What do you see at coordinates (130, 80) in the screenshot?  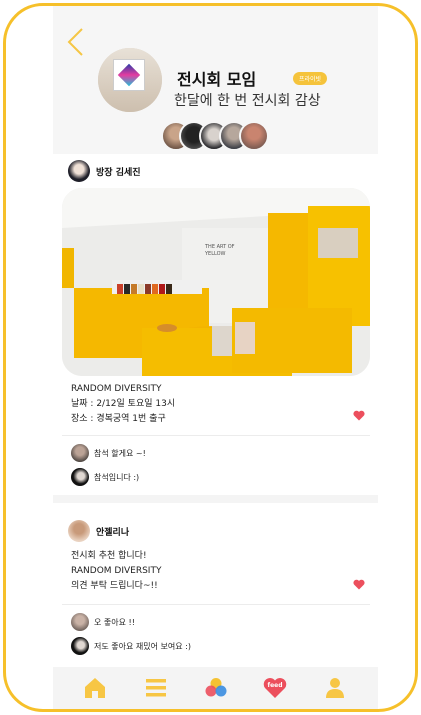 I see `group-avatar` at bounding box center [130, 80].